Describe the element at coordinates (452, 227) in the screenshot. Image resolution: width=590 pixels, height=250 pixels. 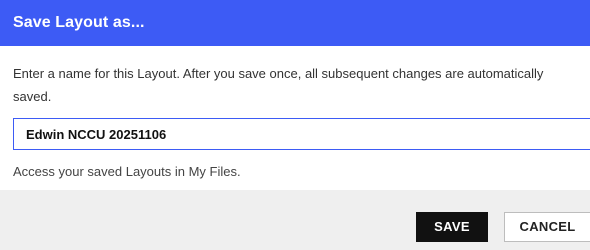
I see `save-button: SAVE` at that location.